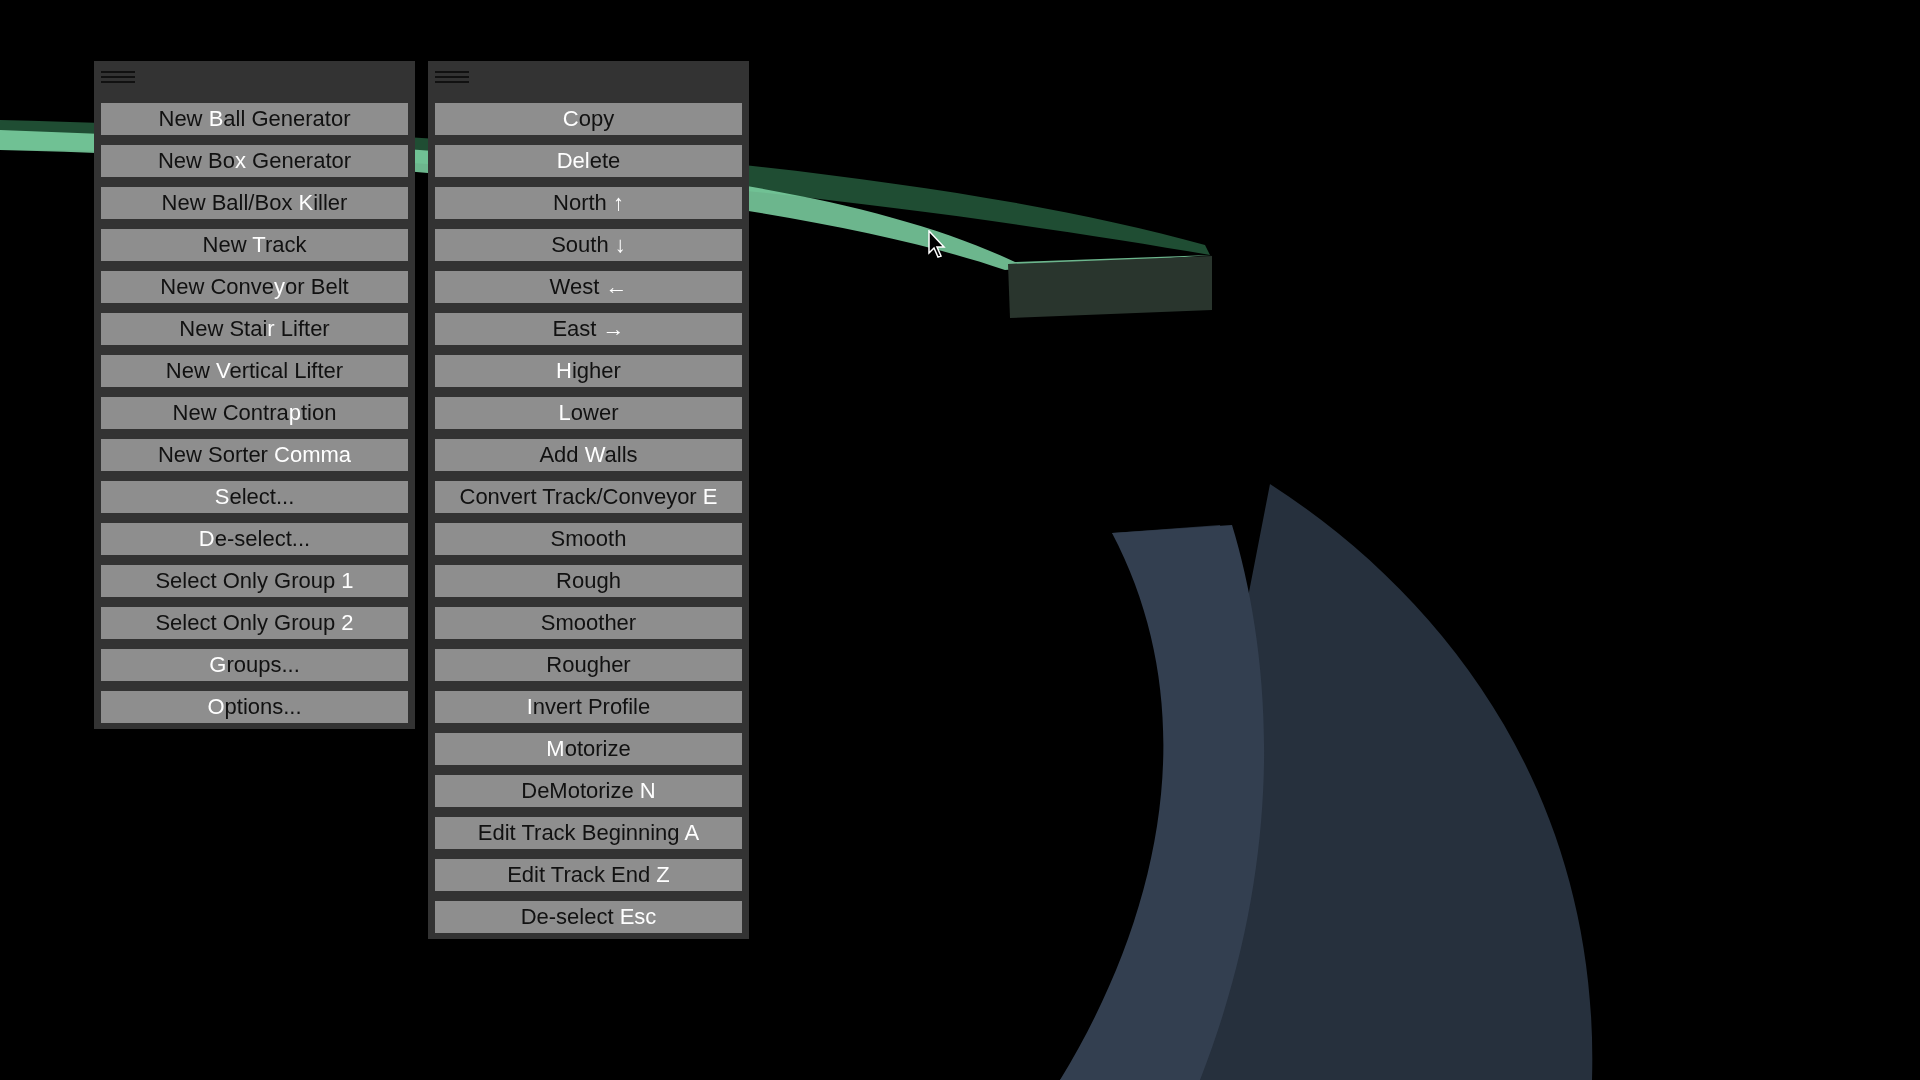 Image resolution: width=1920 pixels, height=1080 pixels. I want to click on menu-button: New Ball Generator, so click(254, 119).